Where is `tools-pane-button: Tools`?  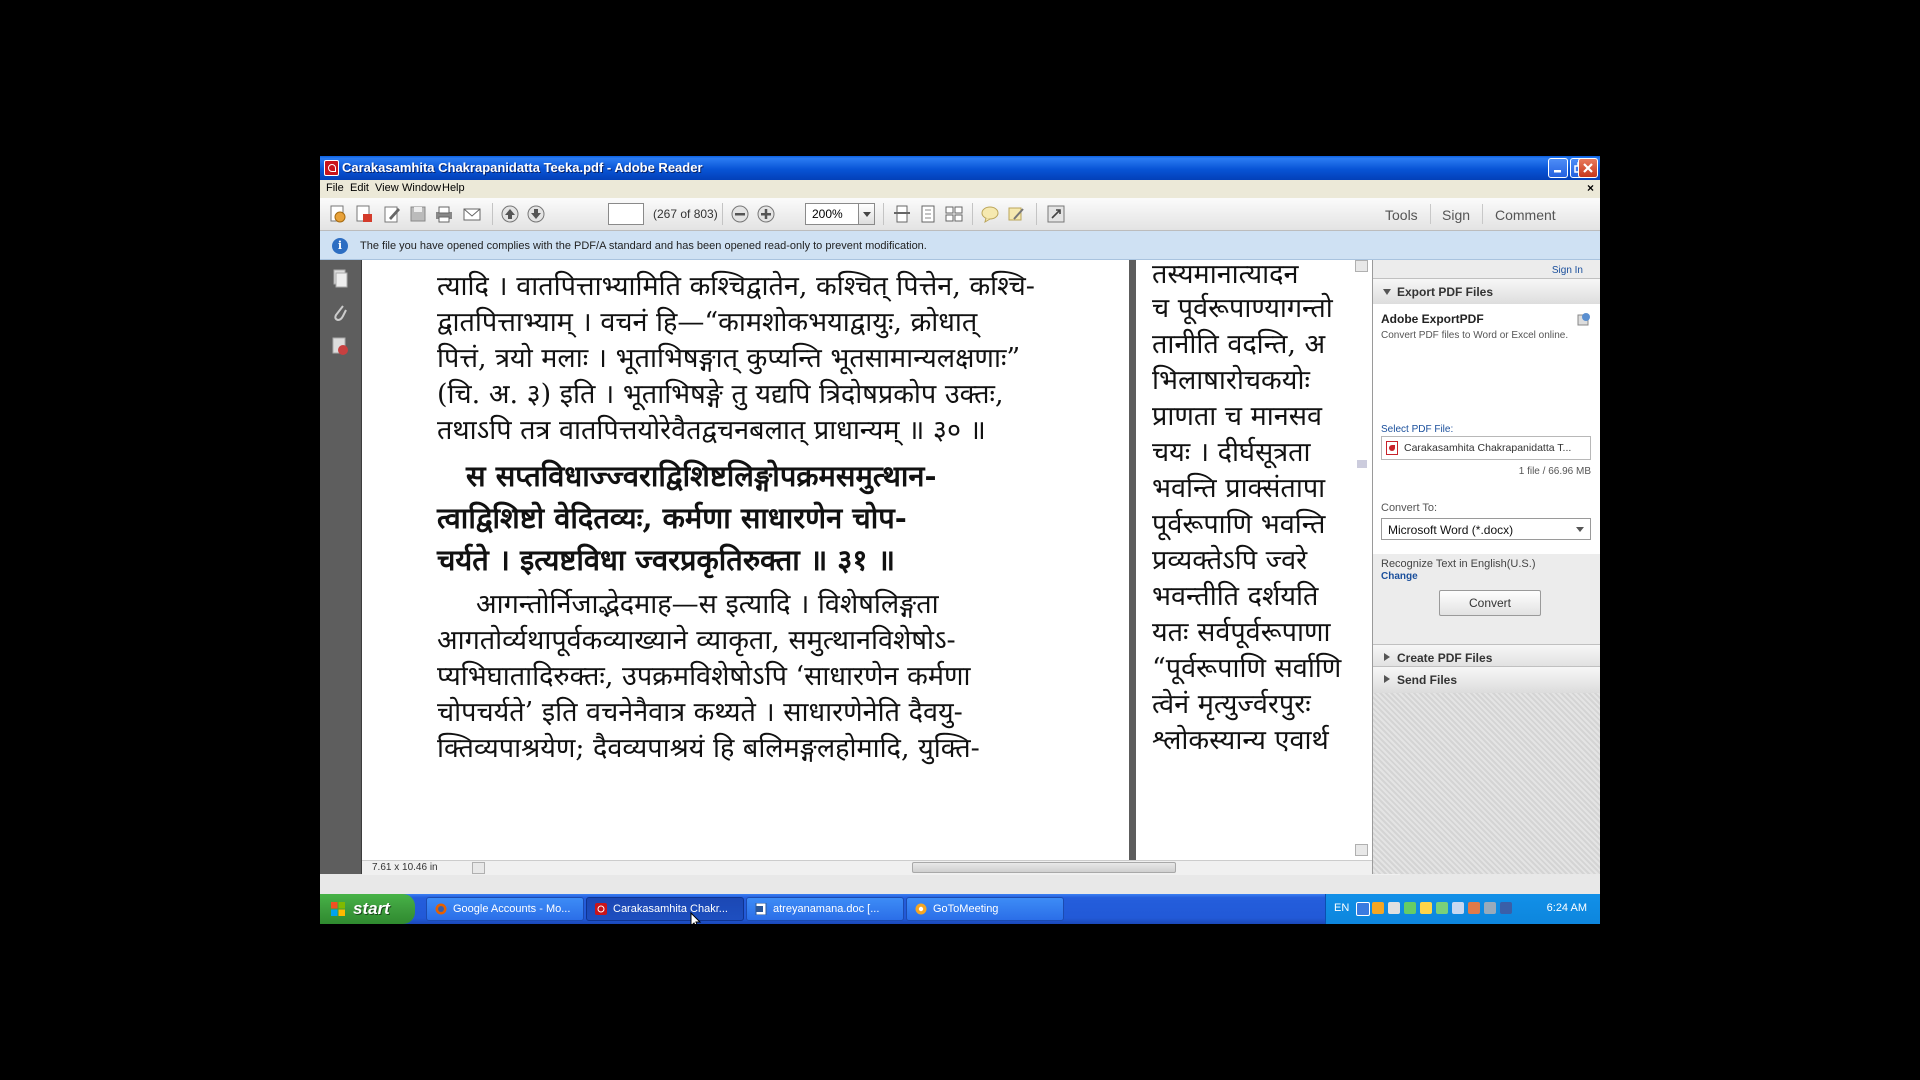 tools-pane-button: Tools is located at coordinates (1401, 215).